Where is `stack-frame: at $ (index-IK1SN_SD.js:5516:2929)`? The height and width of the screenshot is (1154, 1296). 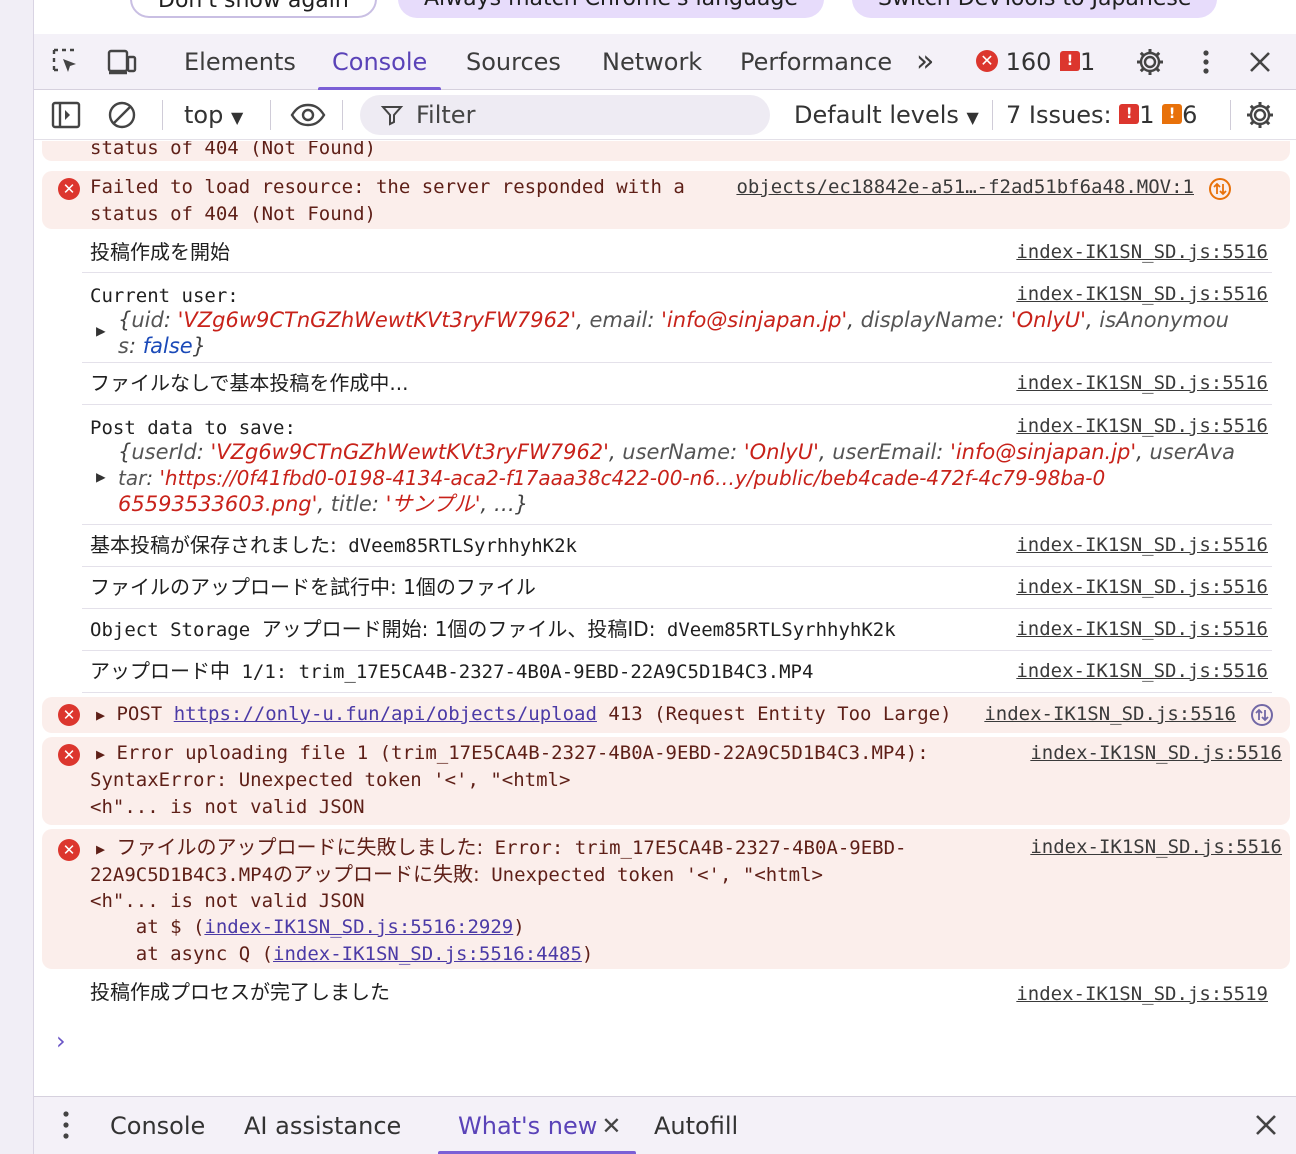 stack-frame: at $ (index-IK1SN_SD.js:5516:2929) is located at coordinates (307, 927).